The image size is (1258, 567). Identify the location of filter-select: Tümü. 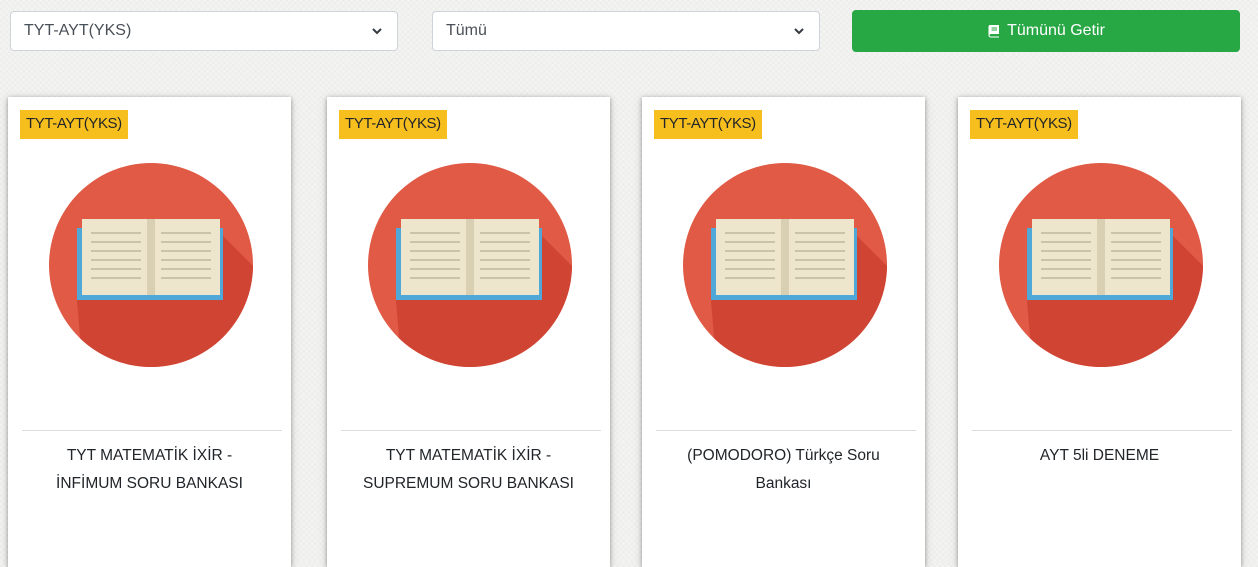
(626, 31).